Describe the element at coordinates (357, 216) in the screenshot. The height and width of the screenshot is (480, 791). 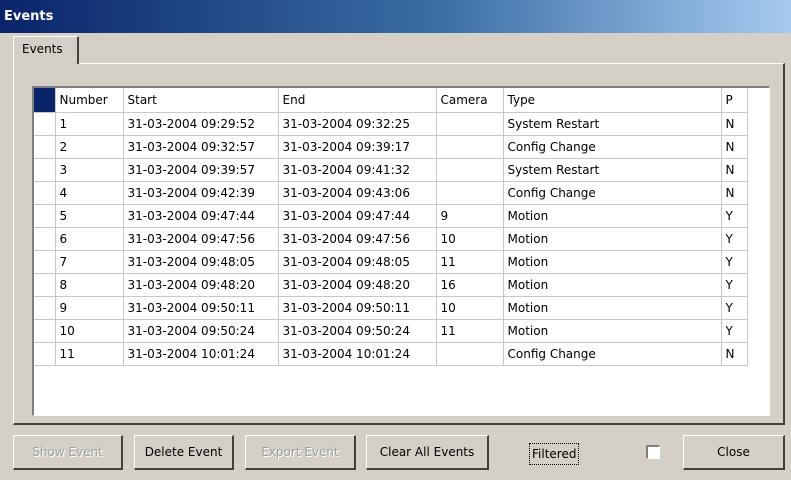
I see `cell-end: 31-03-2004 09:47:44` at that location.